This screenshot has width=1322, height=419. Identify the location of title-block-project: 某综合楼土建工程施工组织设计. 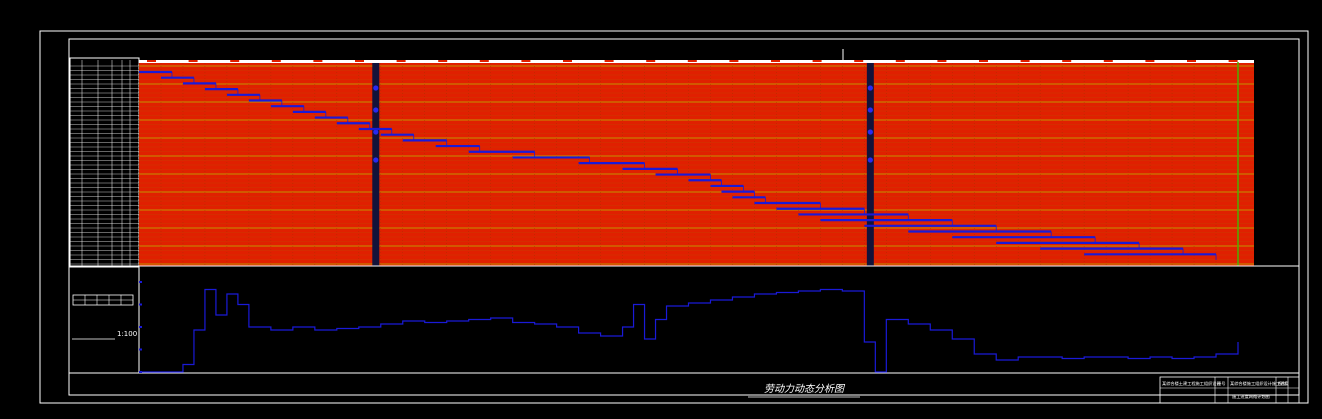
(1191, 383).